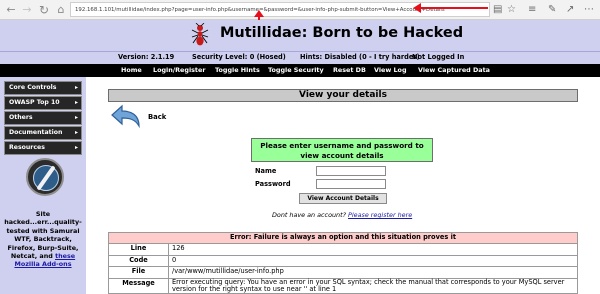 This screenshot has width=600, height=294. What do you see at coordinates (138, 285) in the screenshot?
I see `error-key: Message` at bounding box center [138, 285].